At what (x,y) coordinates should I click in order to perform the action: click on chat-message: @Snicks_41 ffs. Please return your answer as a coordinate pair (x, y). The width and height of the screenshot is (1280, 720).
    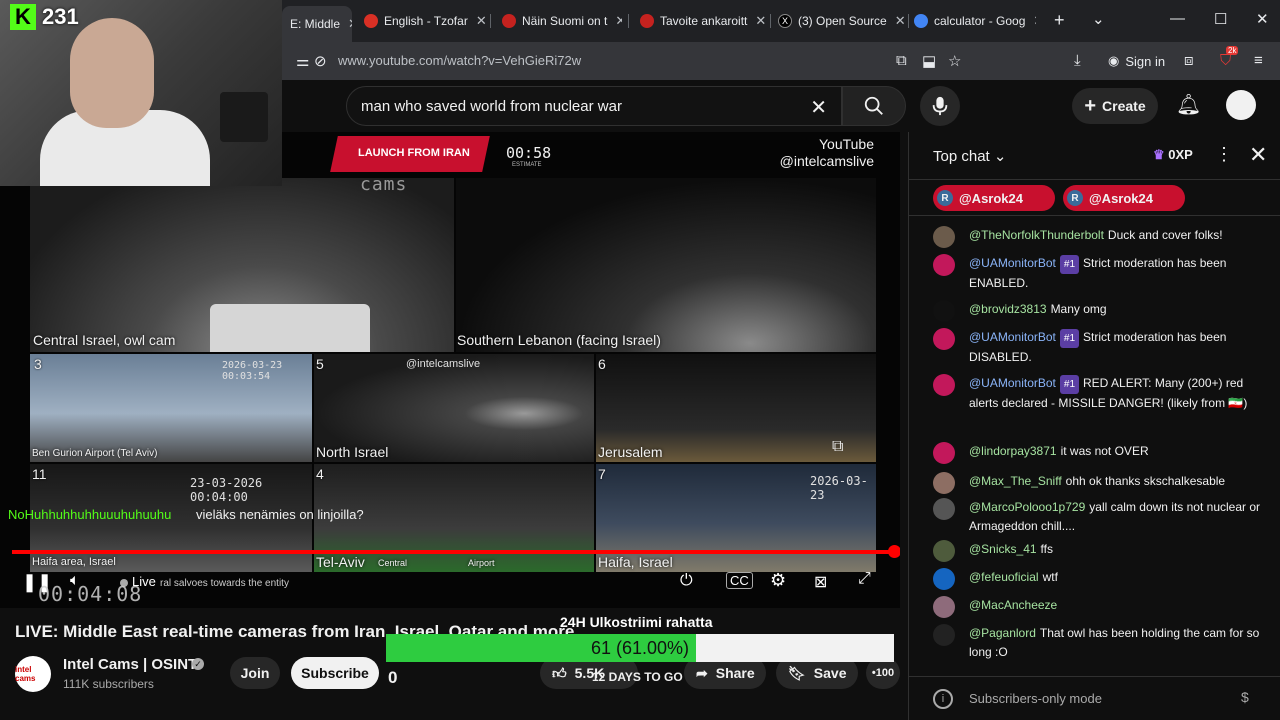
    Looking at the image, I should click on (1101, 551).